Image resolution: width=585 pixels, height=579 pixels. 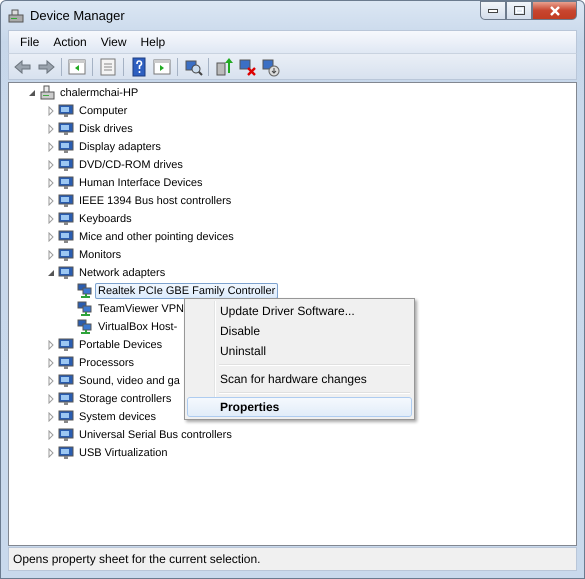 What do you see at coordinates (29, 42) in the screenshot?
I see `menu-item: File` at bounding box center [29, 42].